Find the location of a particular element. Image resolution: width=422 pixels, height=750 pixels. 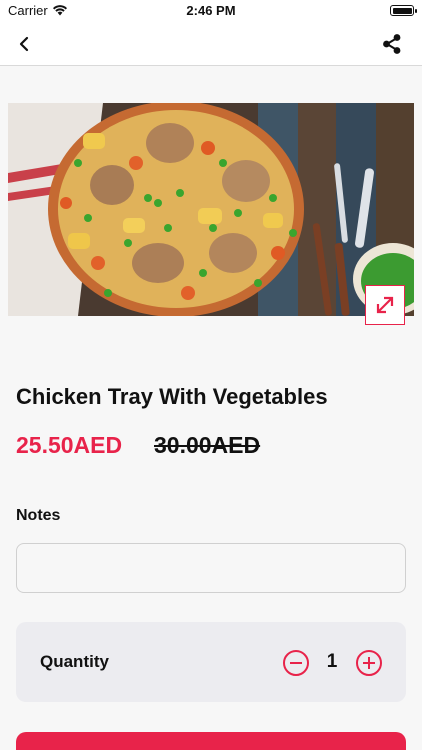

notes-input is located at coordinates (211, 568).